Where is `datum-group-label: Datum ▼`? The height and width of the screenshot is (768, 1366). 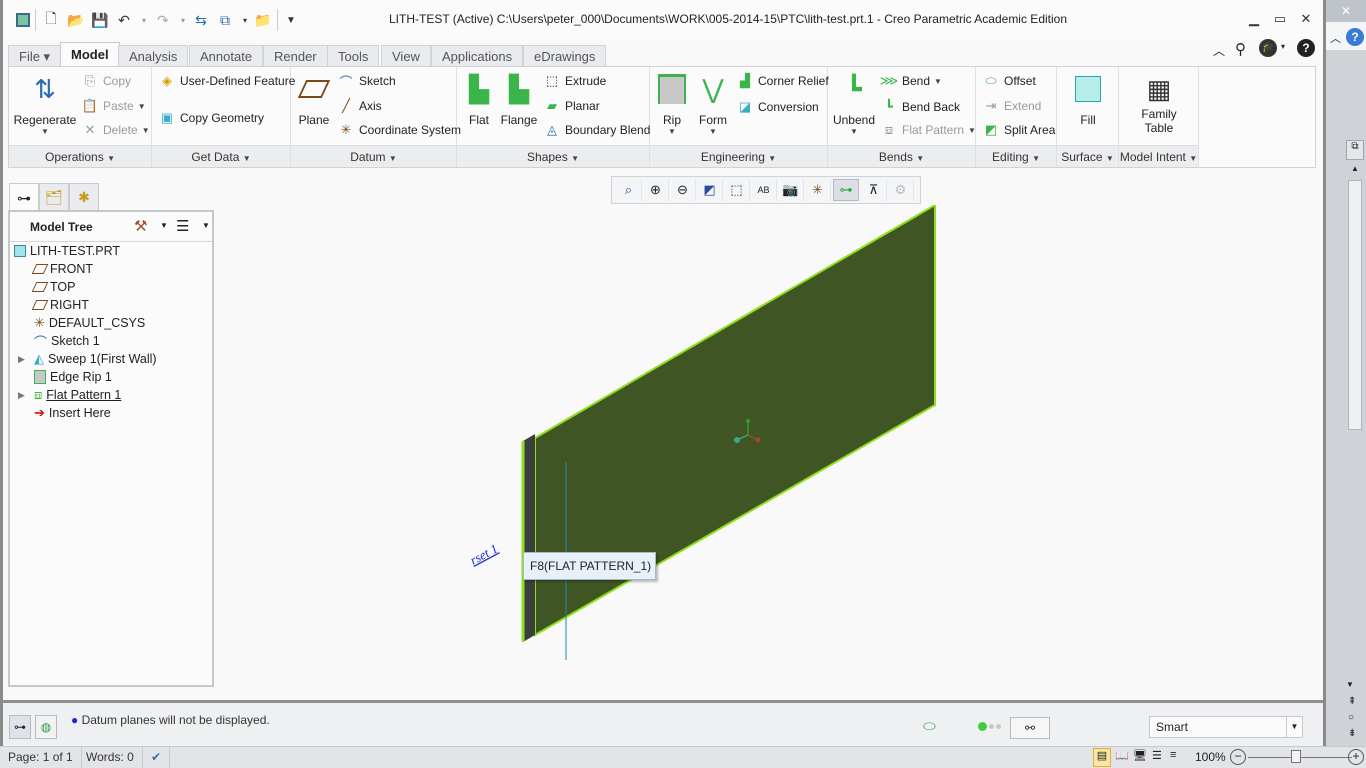 datum-group-label: Datum ▼ is located at coordinates (373, 156).